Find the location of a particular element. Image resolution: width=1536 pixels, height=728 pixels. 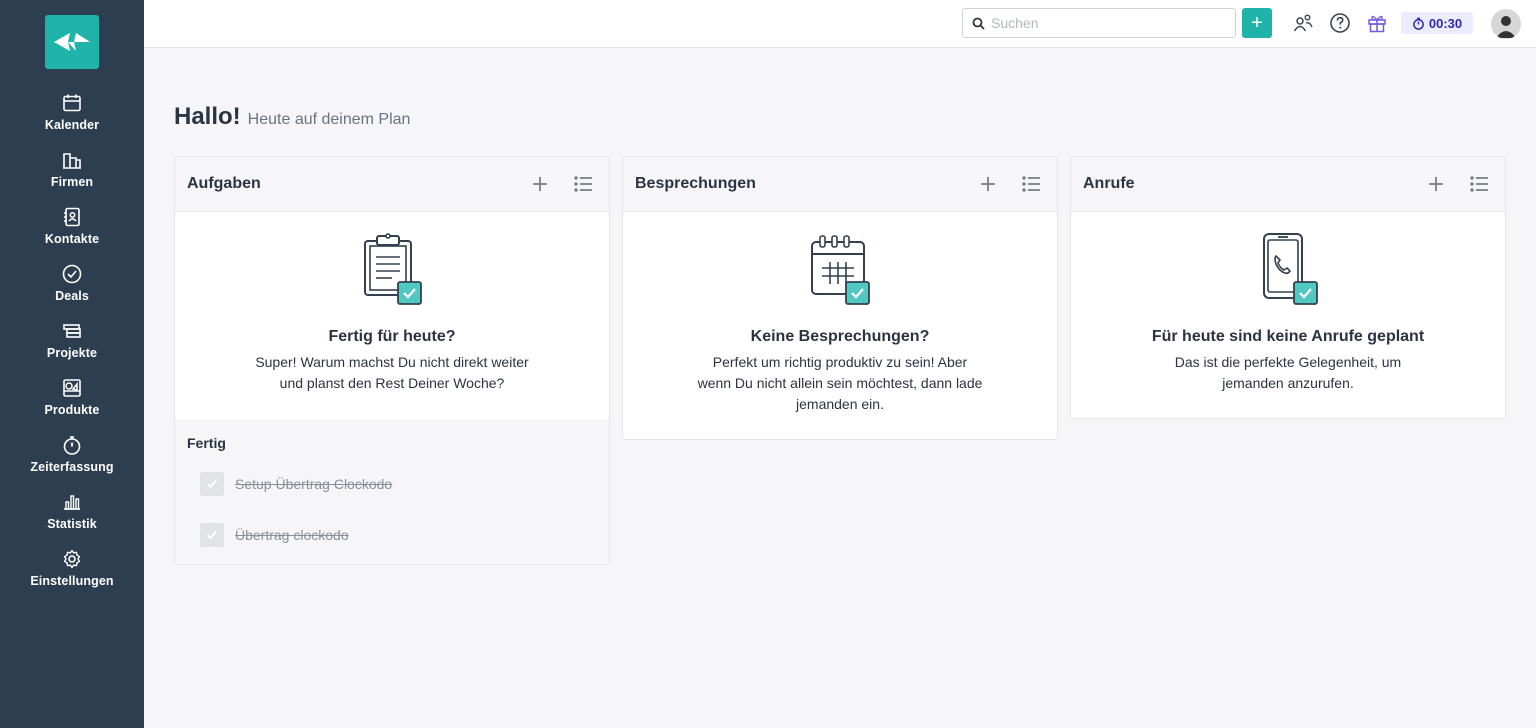

sidebar-item-label: Firmen is located at coordinates (72, 182).